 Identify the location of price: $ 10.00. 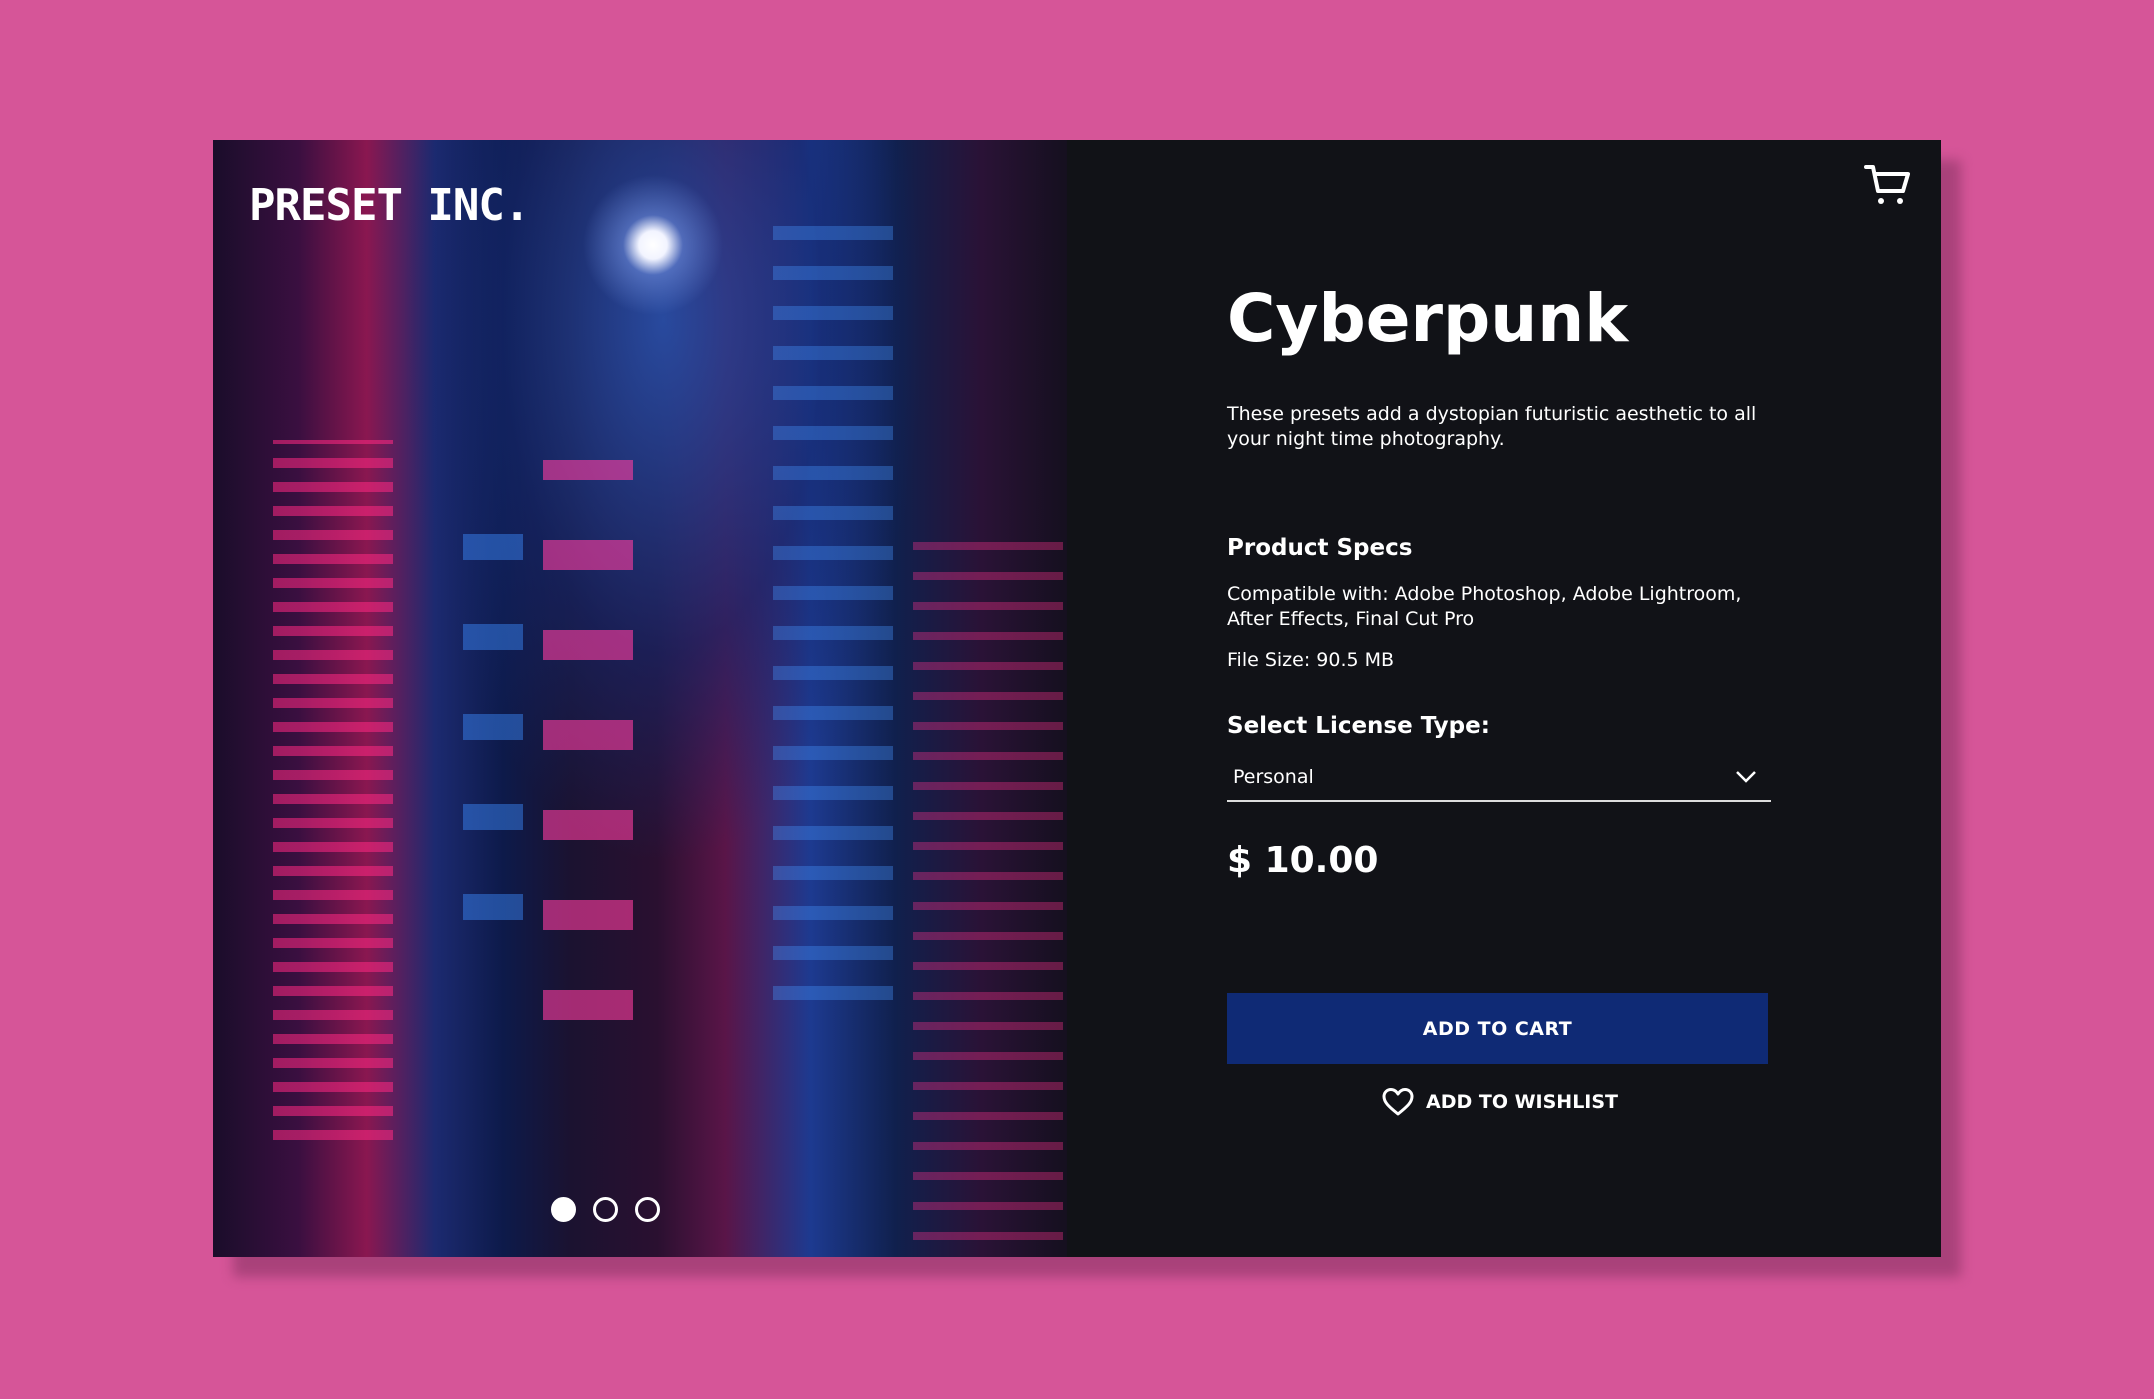
(1303, 860).